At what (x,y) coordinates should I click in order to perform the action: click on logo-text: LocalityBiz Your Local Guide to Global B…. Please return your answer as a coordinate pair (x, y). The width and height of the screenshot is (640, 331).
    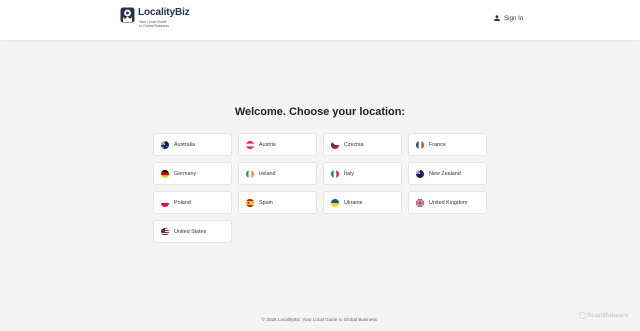
    Looking at the image, I should click on (164, 18).